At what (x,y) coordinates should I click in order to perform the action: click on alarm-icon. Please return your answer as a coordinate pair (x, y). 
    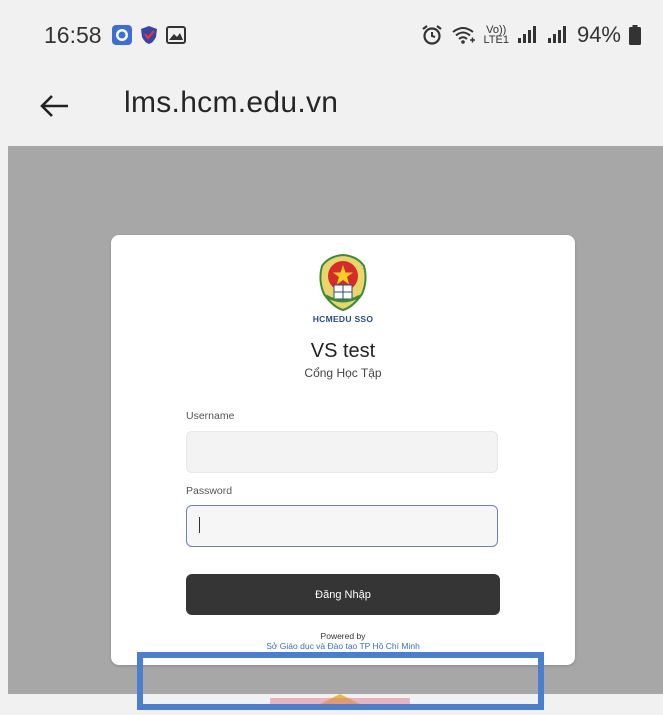
    Looking at the image, I should click on (432, 35).